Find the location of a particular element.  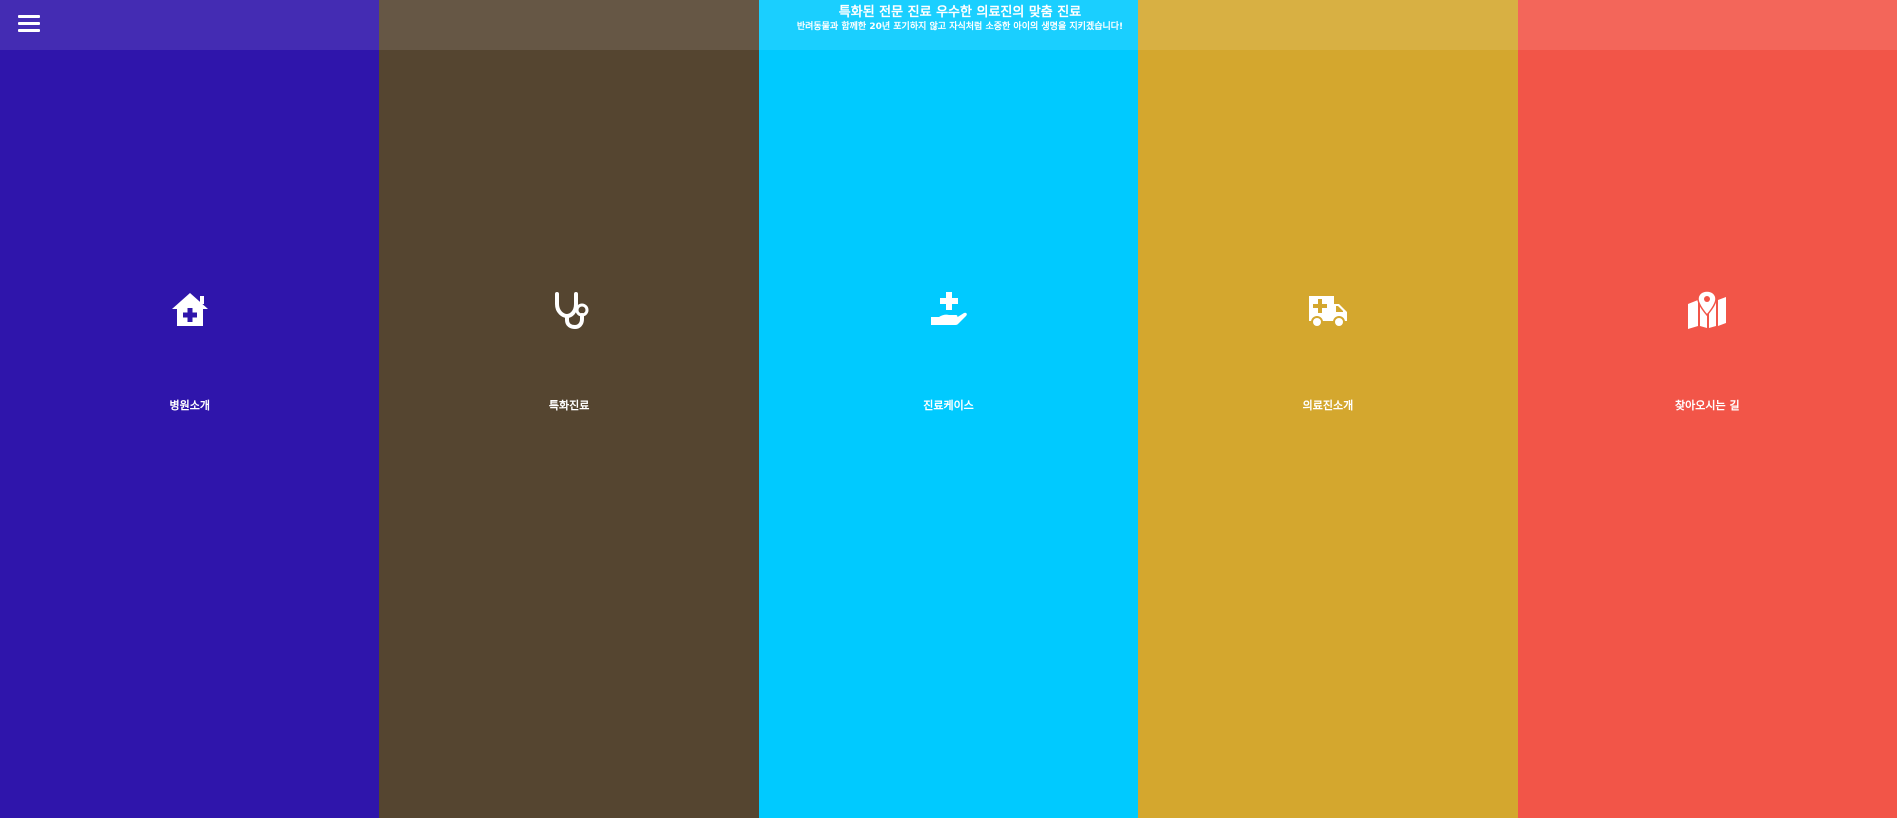

stethoscope-icon is located at coordinates (569, 310).